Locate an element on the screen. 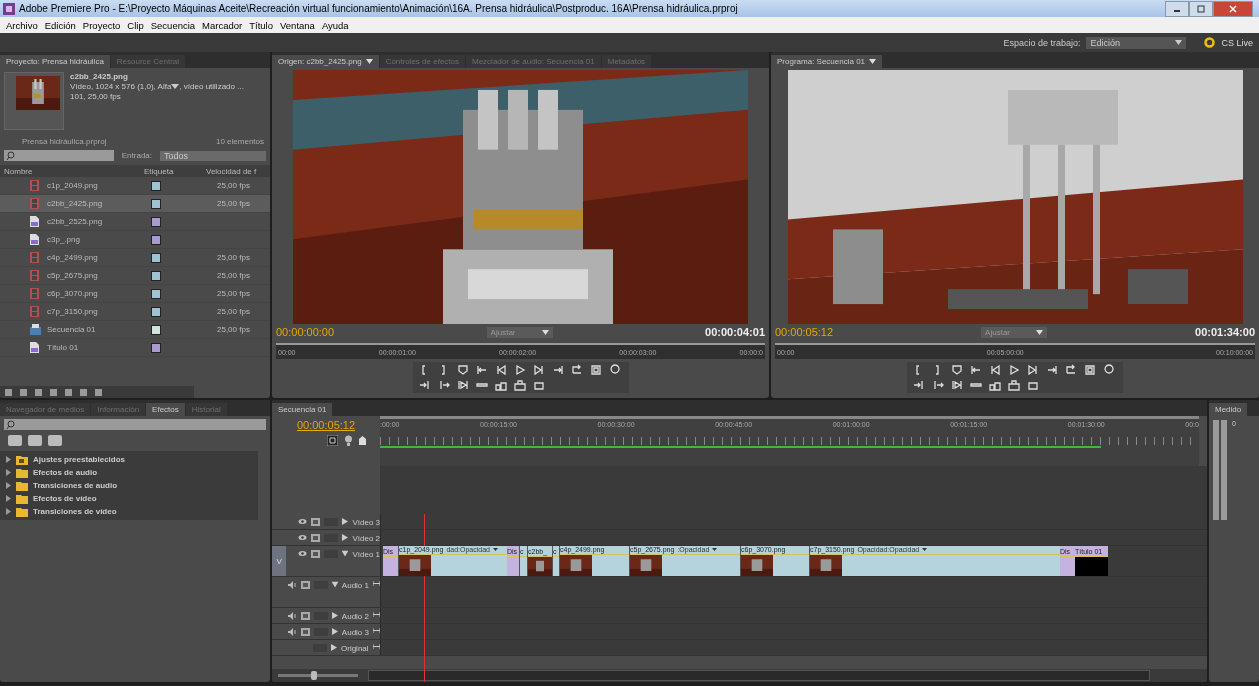  menu-item: Edición is located at coordinates (60, 25).